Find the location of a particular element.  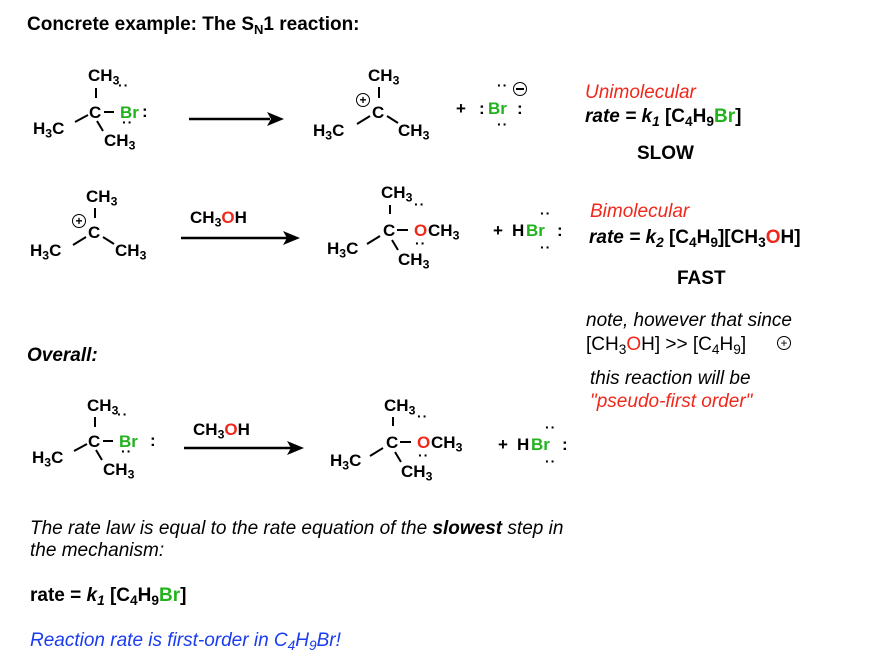

step2-label: Bimolecular is located at coordinates (640, 211).